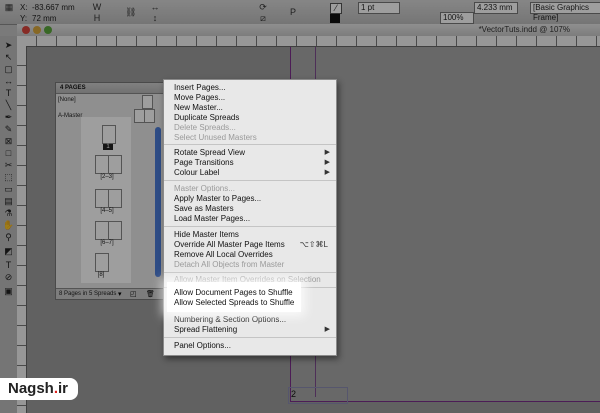 This screenshot has width=600, height=413. What do you see at coordinates (107, 243) in the screenshot?
I see `spread-caption-4: [6–7]` at bounding box center [107, 243].